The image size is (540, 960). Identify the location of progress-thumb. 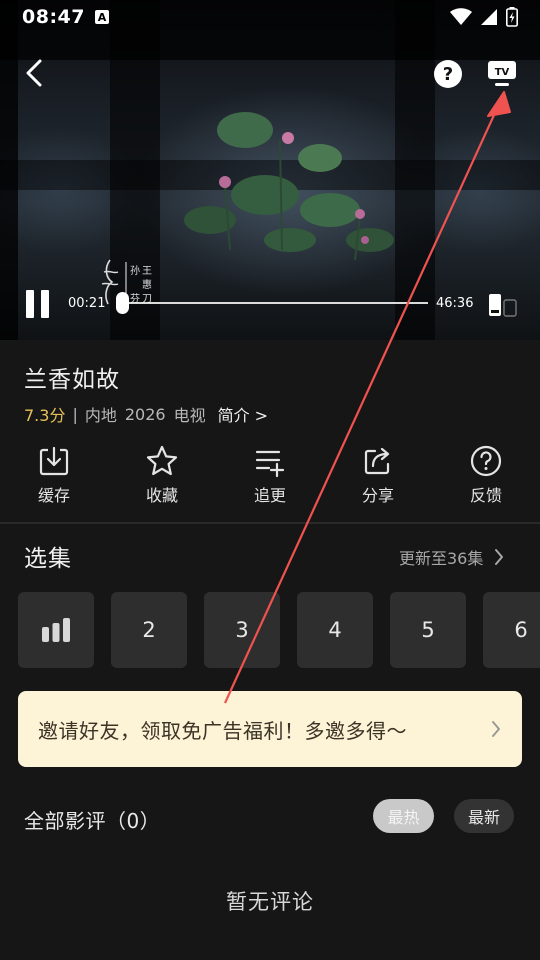
(123, 303).